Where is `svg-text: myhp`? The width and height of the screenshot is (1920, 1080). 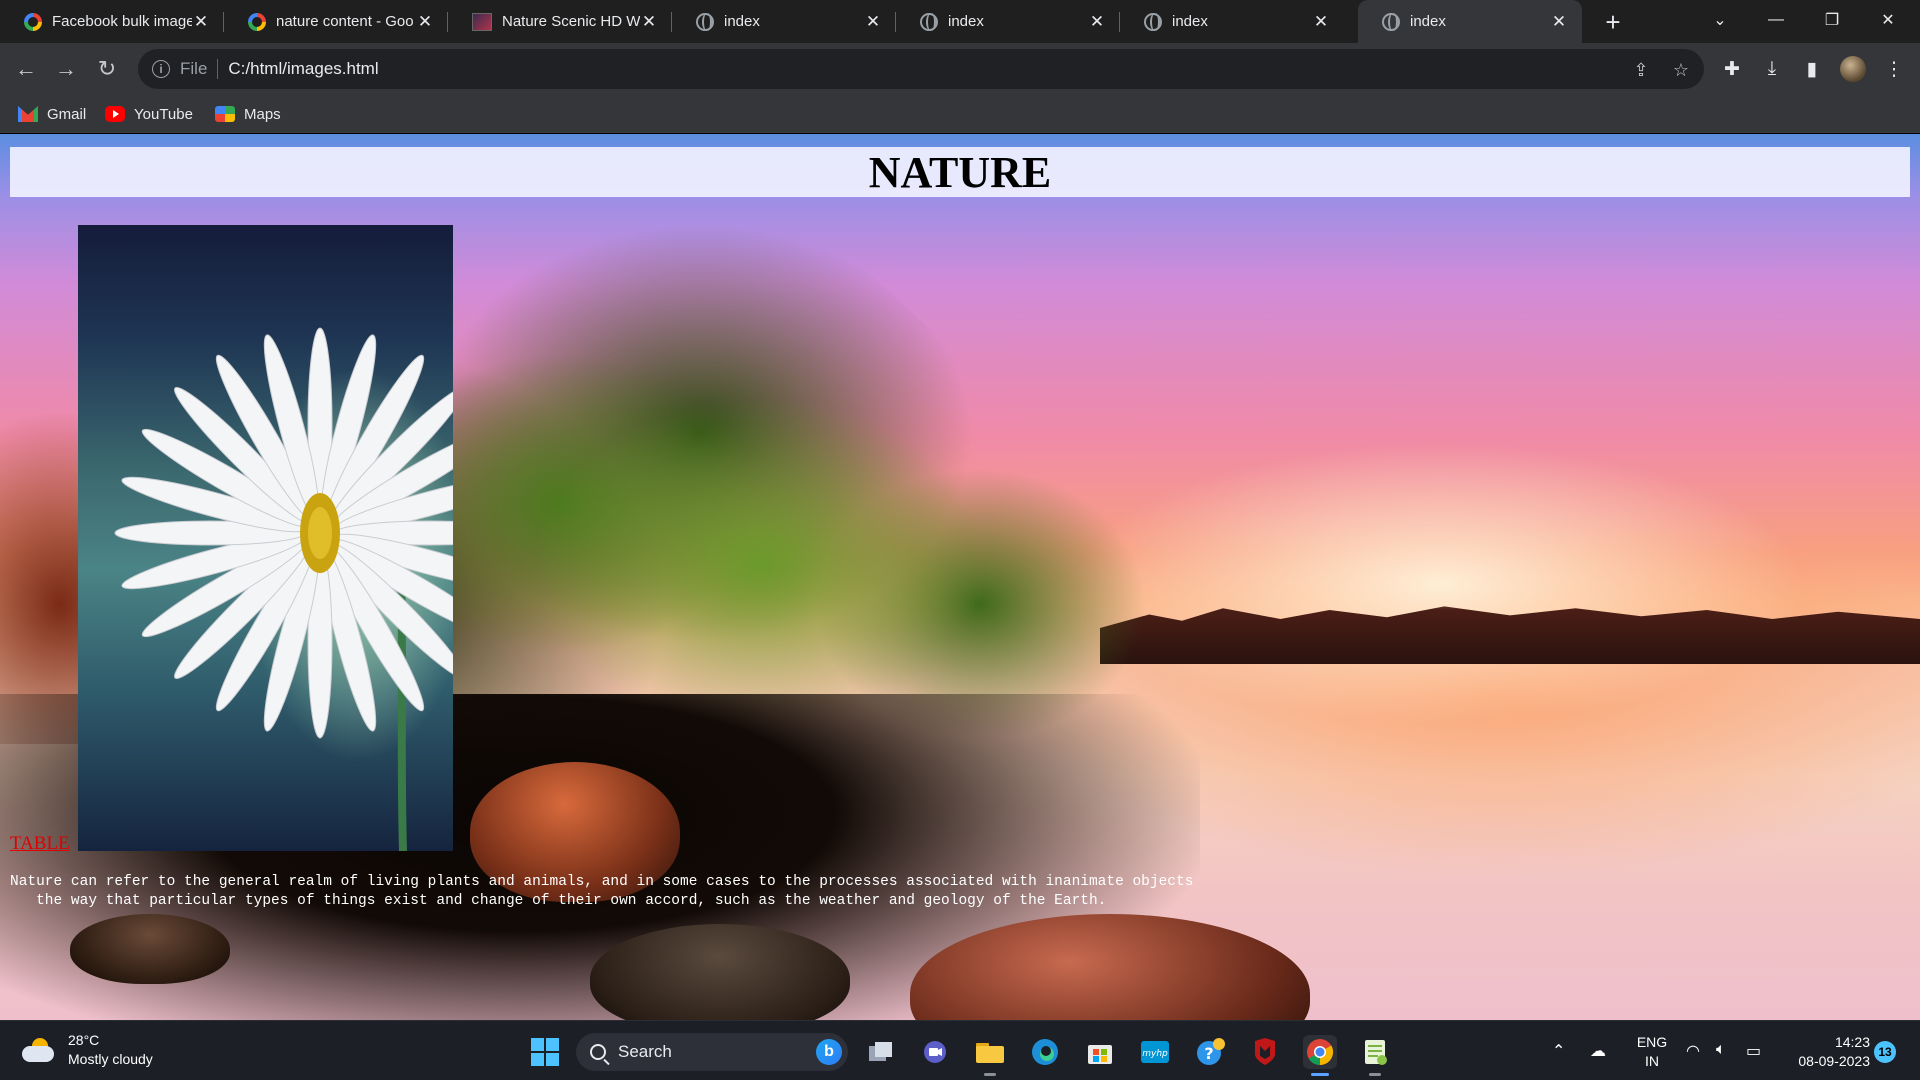
svg-text: myhp is located at coordinates (1155, 1054).